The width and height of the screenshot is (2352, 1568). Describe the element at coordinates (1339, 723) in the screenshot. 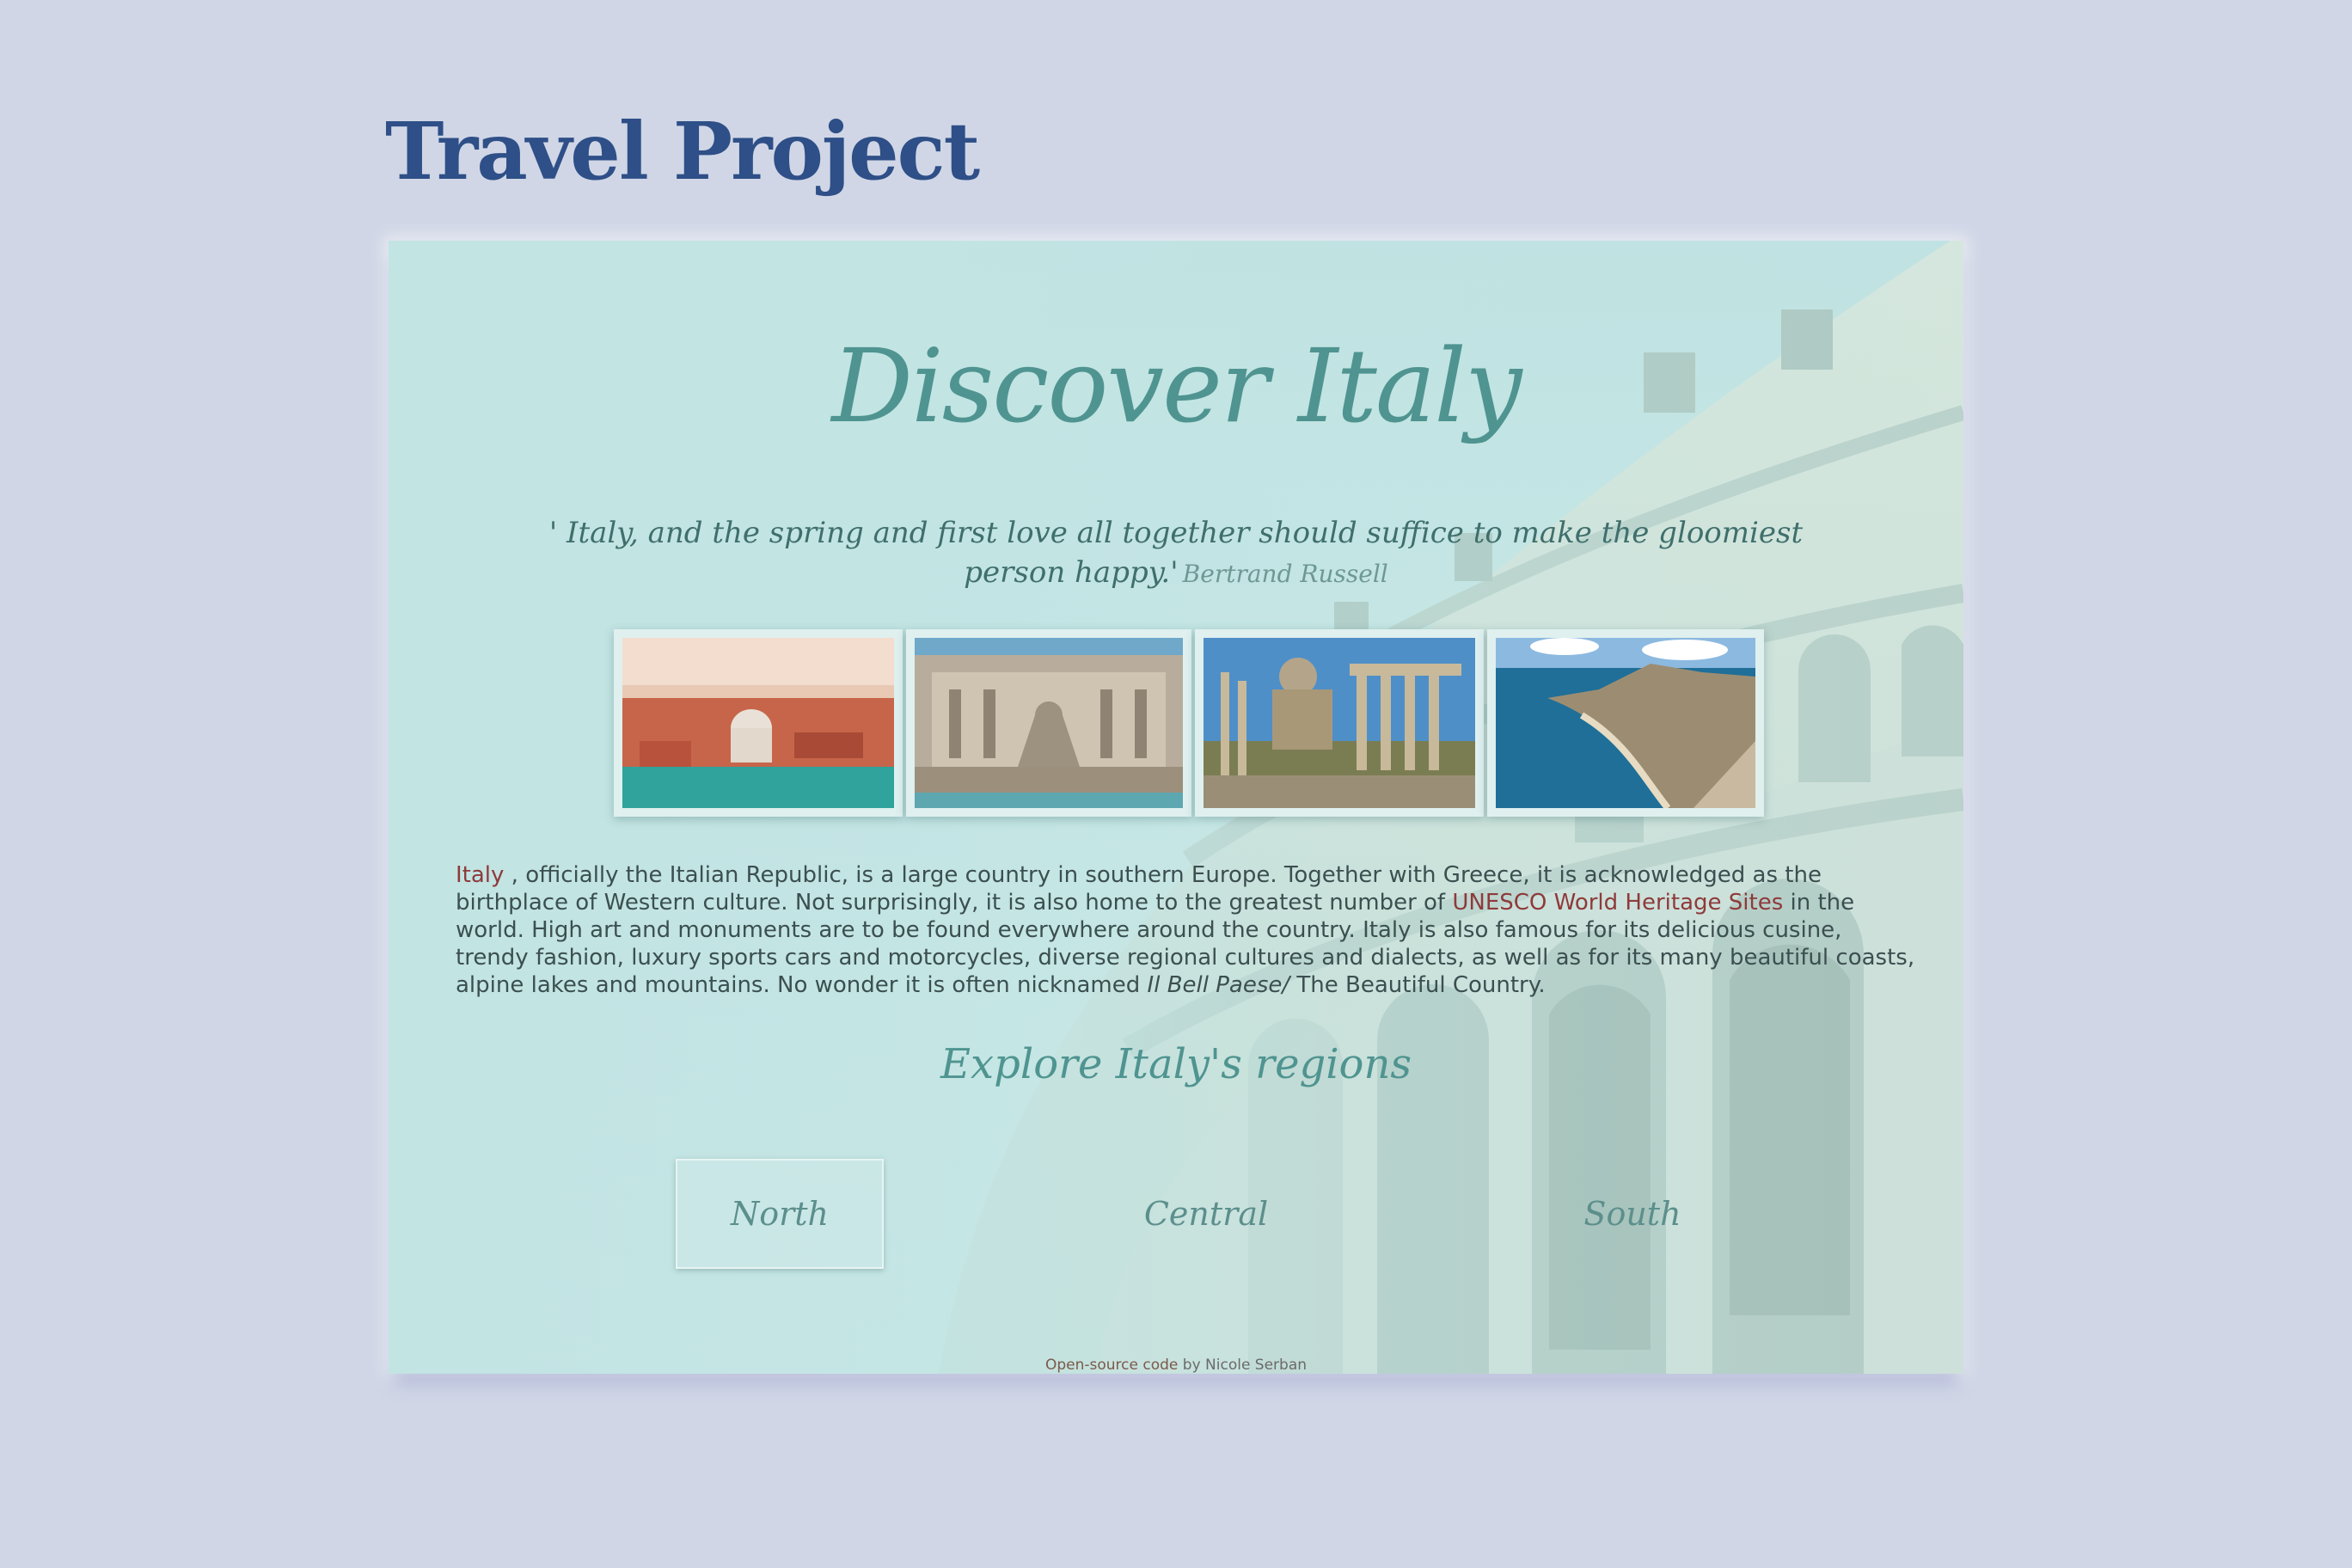

I see `roman-forum-photo` at that location.